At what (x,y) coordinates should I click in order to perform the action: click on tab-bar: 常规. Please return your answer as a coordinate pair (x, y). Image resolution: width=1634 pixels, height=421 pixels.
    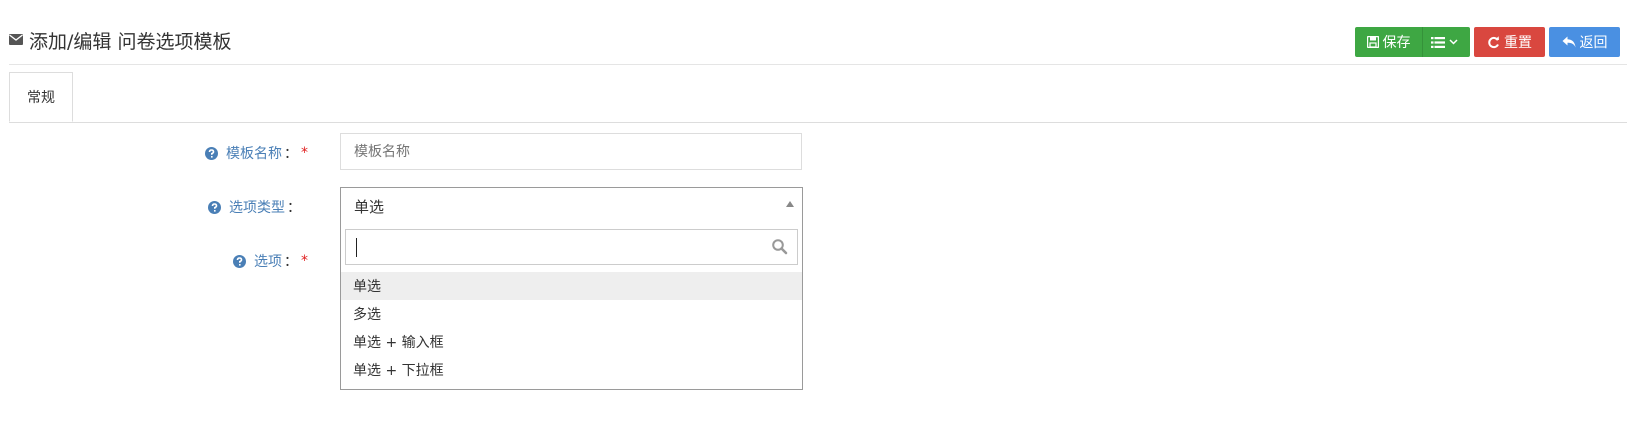
    Looking at the image, I should click on (818, 97).